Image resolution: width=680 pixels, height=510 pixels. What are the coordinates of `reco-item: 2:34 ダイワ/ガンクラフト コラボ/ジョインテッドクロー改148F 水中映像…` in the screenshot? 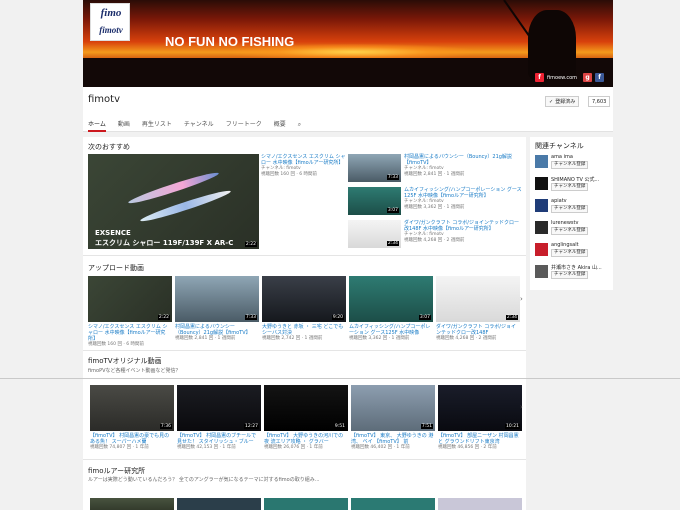 It's located at (435, 234).